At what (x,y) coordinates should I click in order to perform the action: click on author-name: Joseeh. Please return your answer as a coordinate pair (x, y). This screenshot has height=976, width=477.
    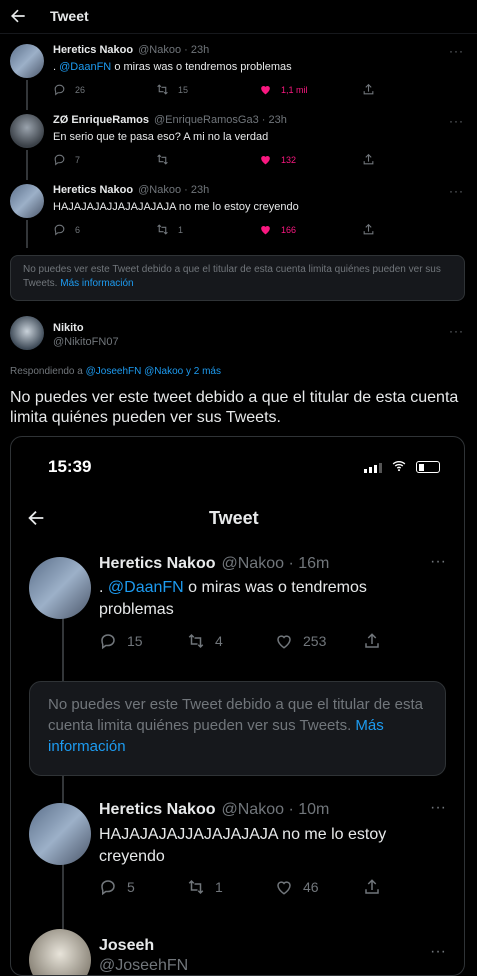
    Looking at the image, I should click on (126, 946).